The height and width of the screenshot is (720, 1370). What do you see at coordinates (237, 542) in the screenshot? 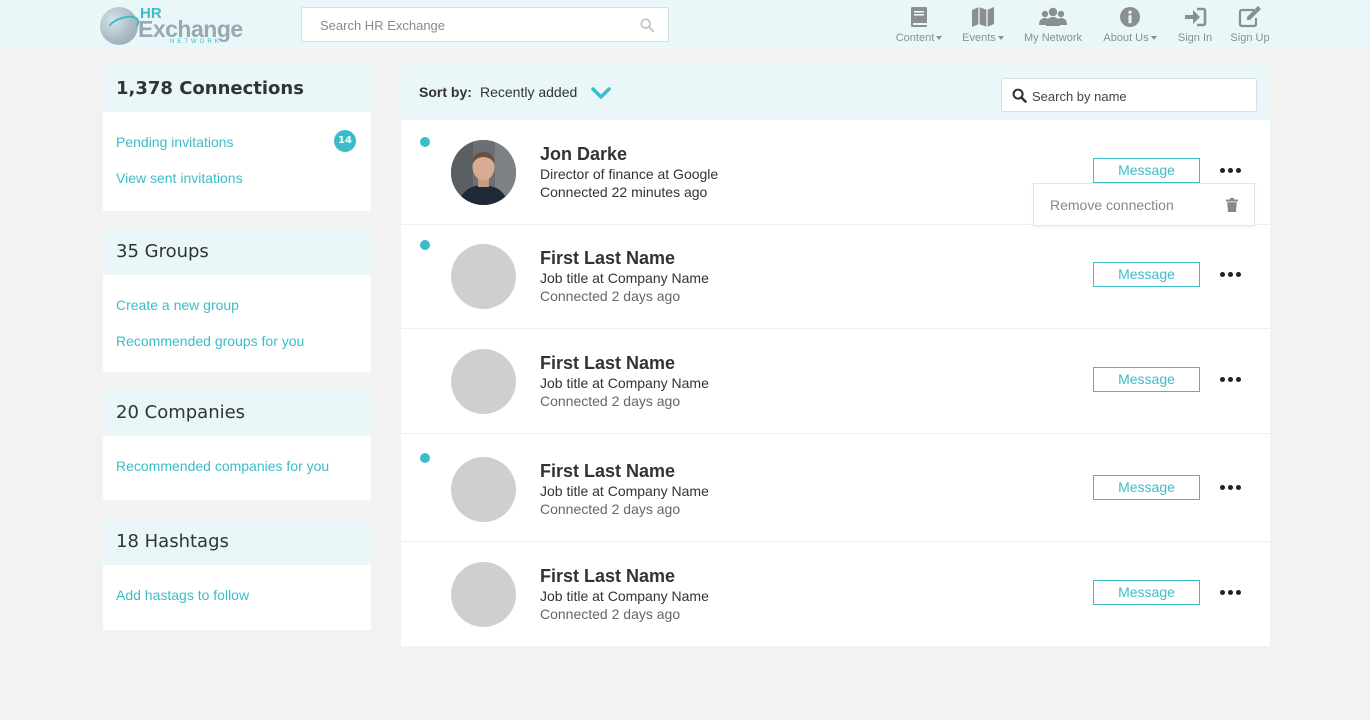
I see `hashtags-card-header: 18 Hashtags` at bounding box center [237, 542].